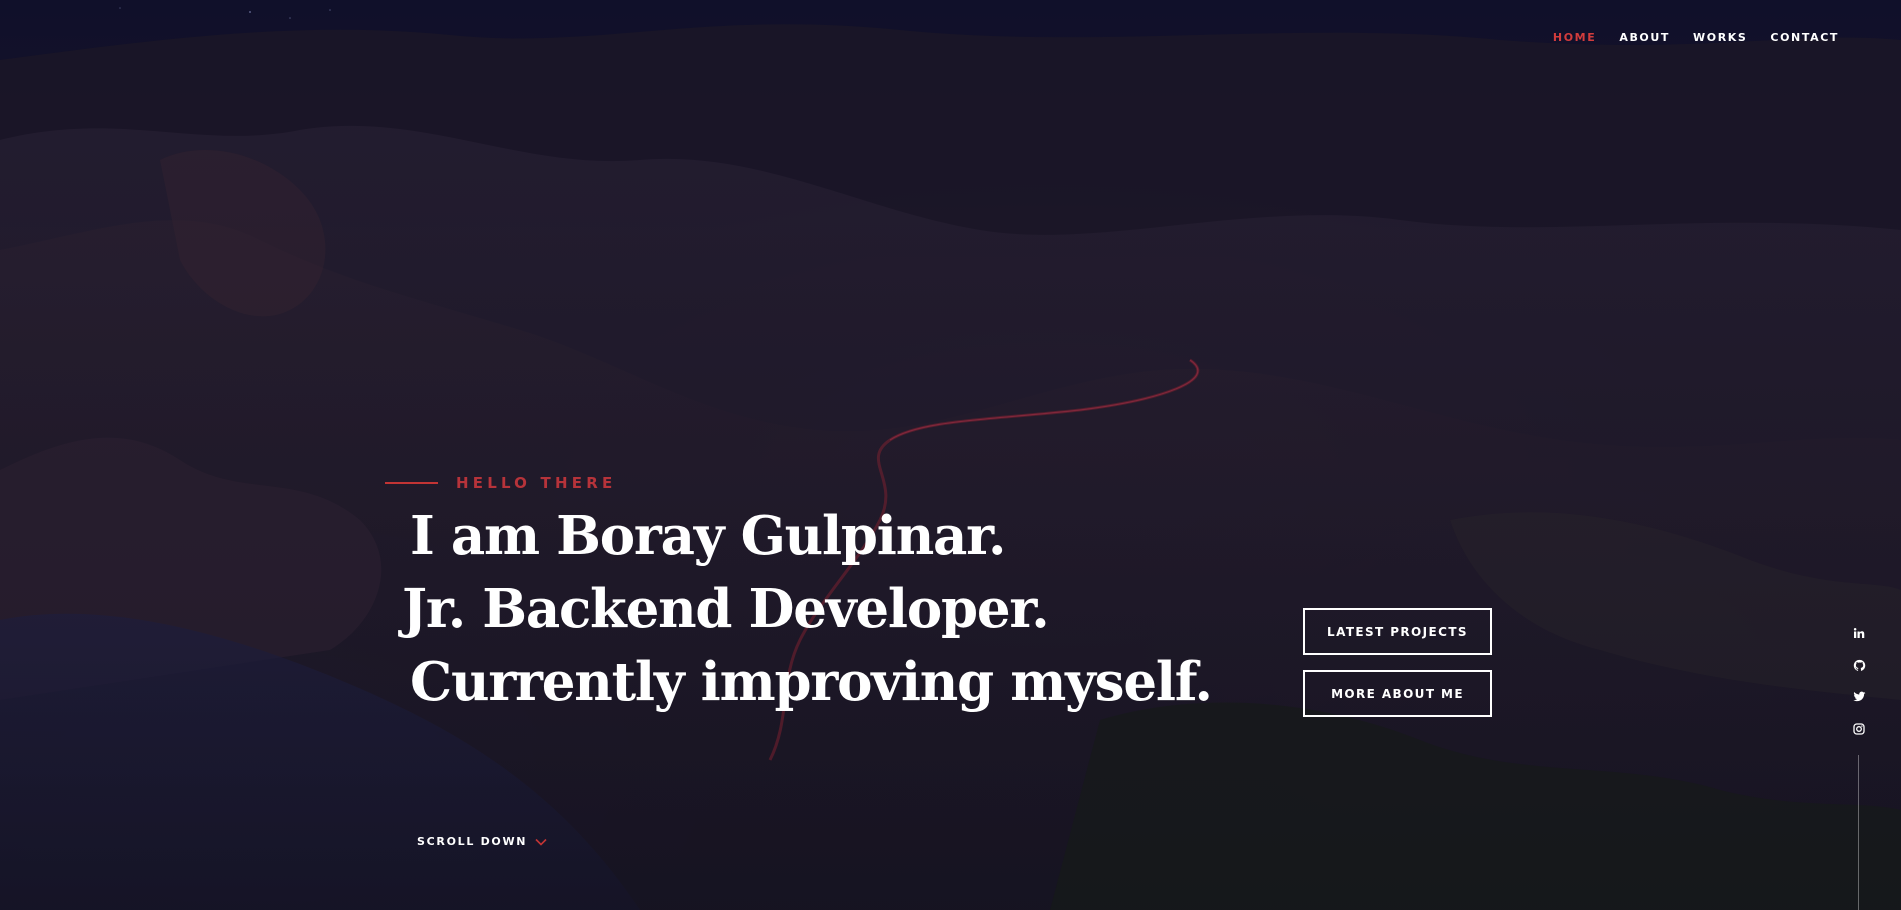 The height and width of the screenshot is (910, 1901). Describe the element at coordinates (541, 842) in the screenshot. I see `chevron-down-icon` at that location.